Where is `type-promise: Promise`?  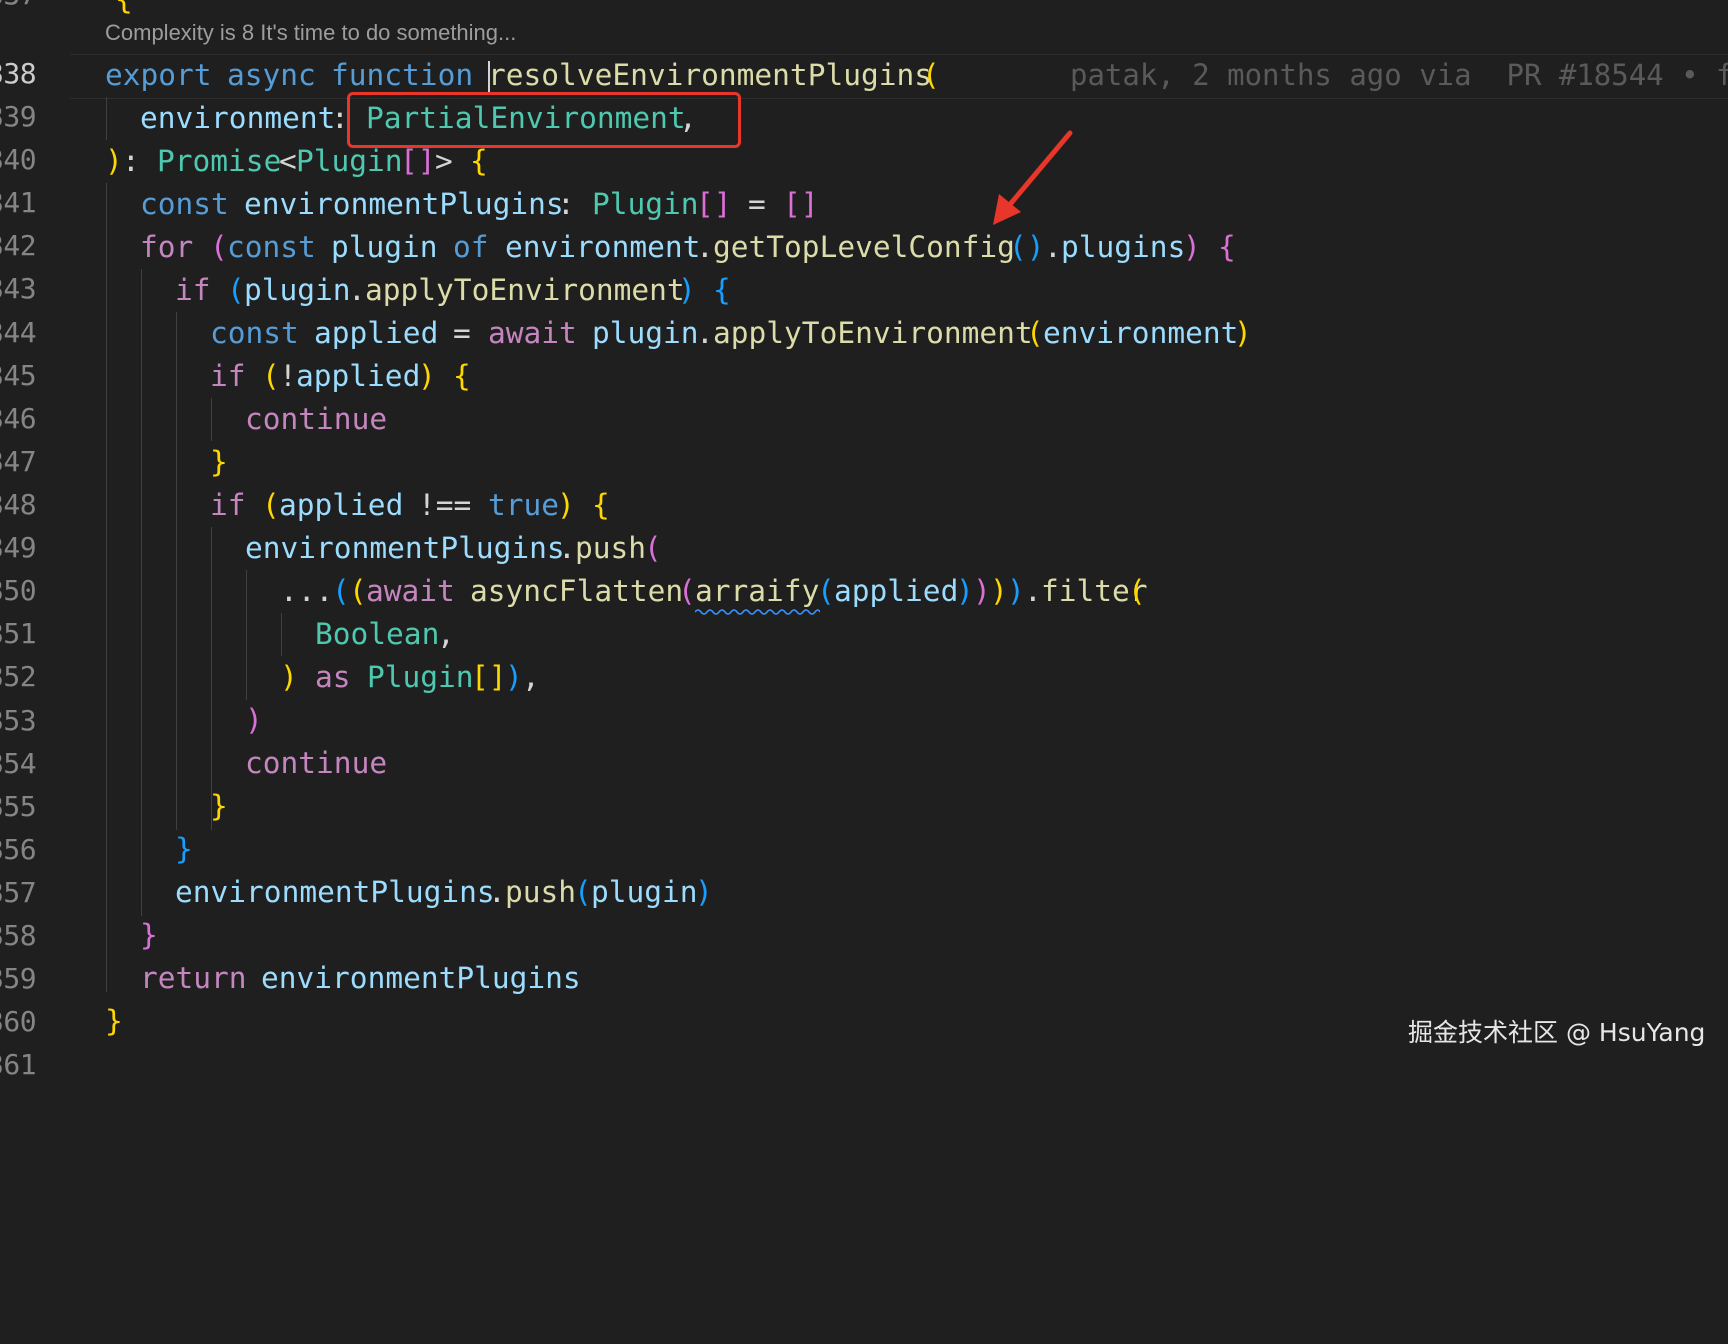
type-promise: Promise is located at coordinates (219, 161).